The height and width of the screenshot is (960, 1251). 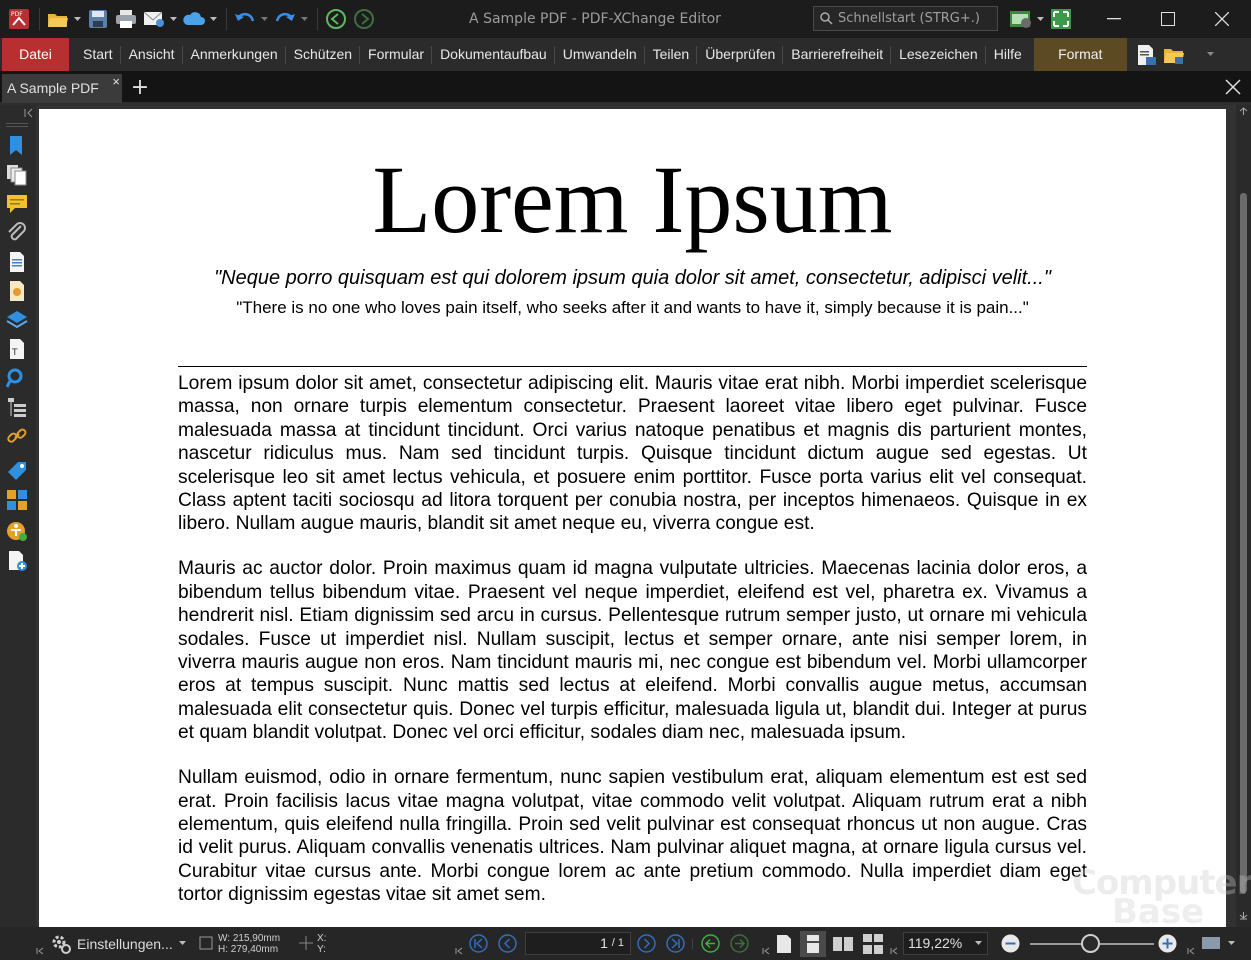 What do you see at coordinates (1168, 19) in the screenshot?
I see `maximize-button` at bounding box center [1168, 19].